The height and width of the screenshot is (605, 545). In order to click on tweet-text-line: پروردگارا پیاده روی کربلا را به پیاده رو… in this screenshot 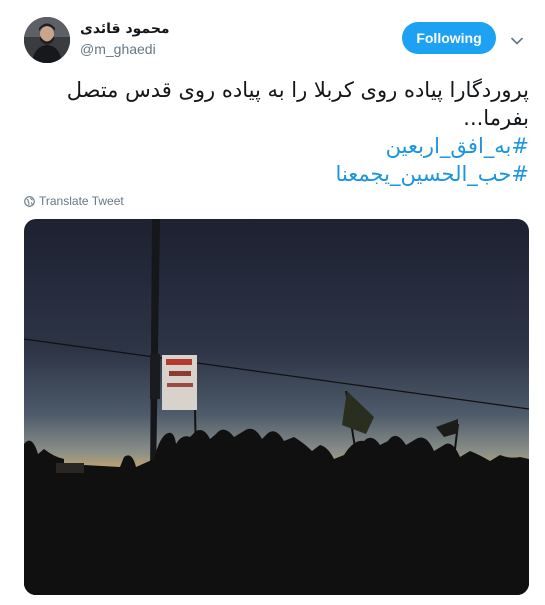, I will do `click(297, 90)`.